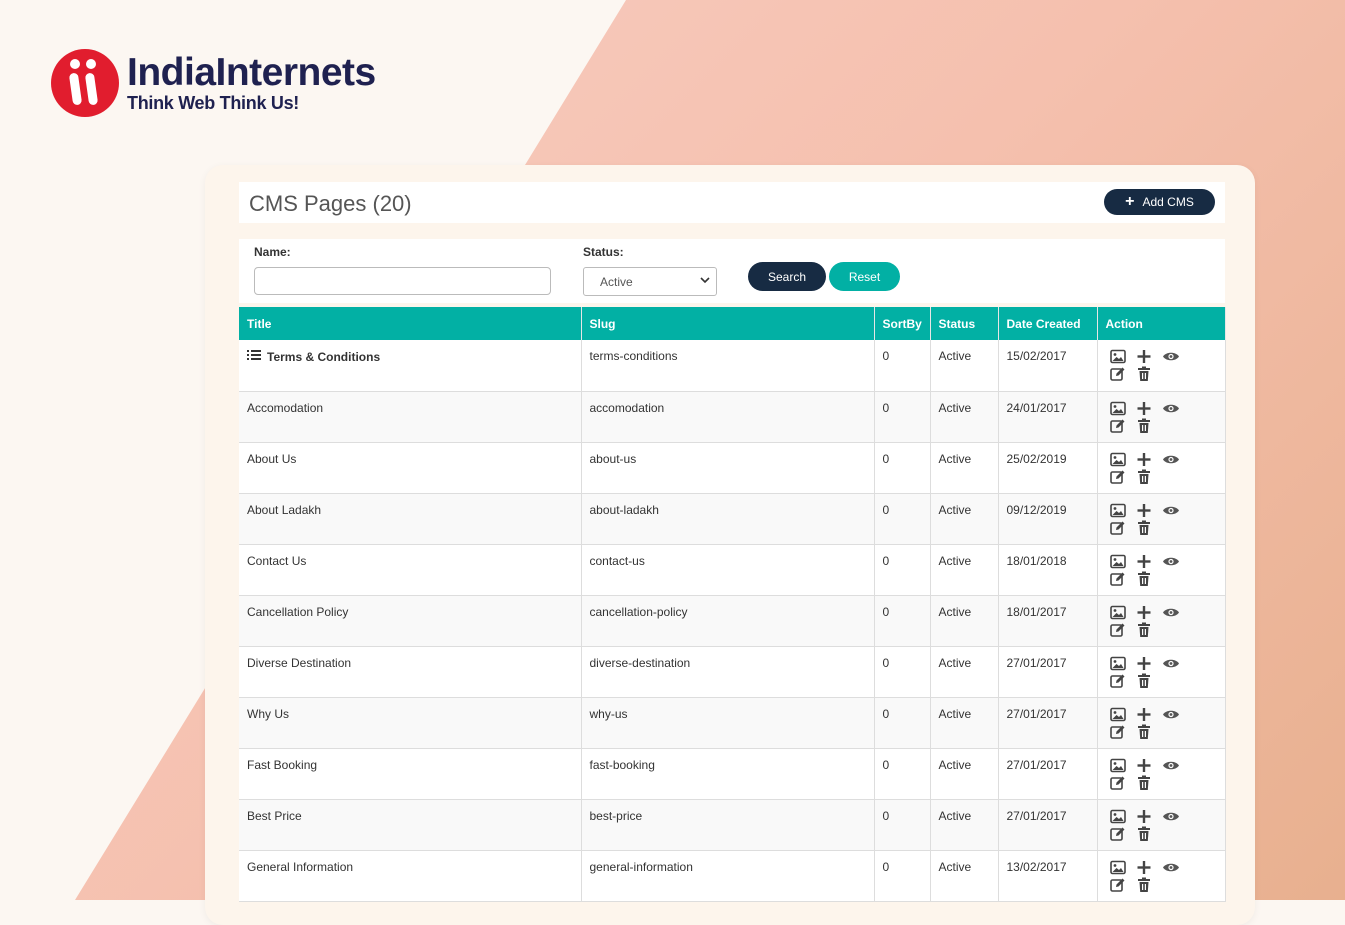 The height and width of the screenshot is (925, 1345). I want to click on brand-name: IndiaInternets, so click(251, 72).